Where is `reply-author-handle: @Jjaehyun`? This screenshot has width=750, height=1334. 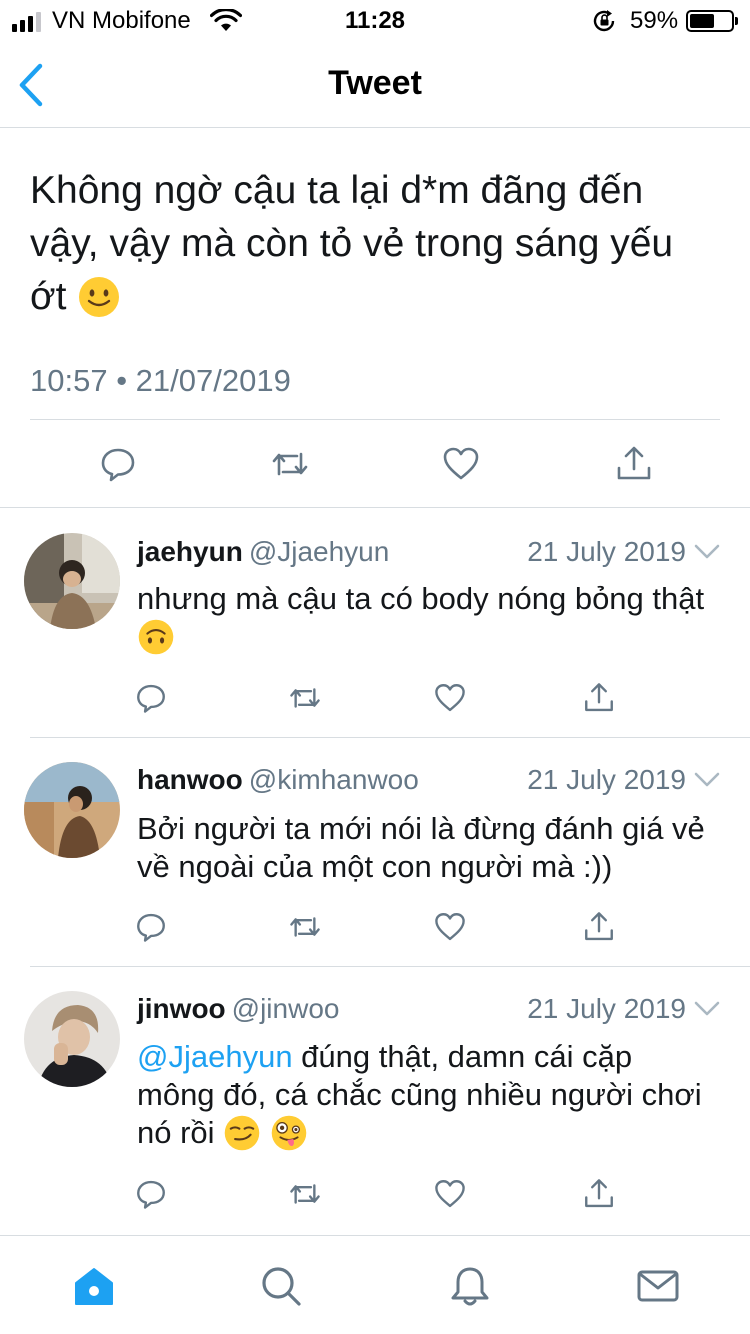 reply-author-handle: @Jjaehyun is located at coordinates (319, 551).